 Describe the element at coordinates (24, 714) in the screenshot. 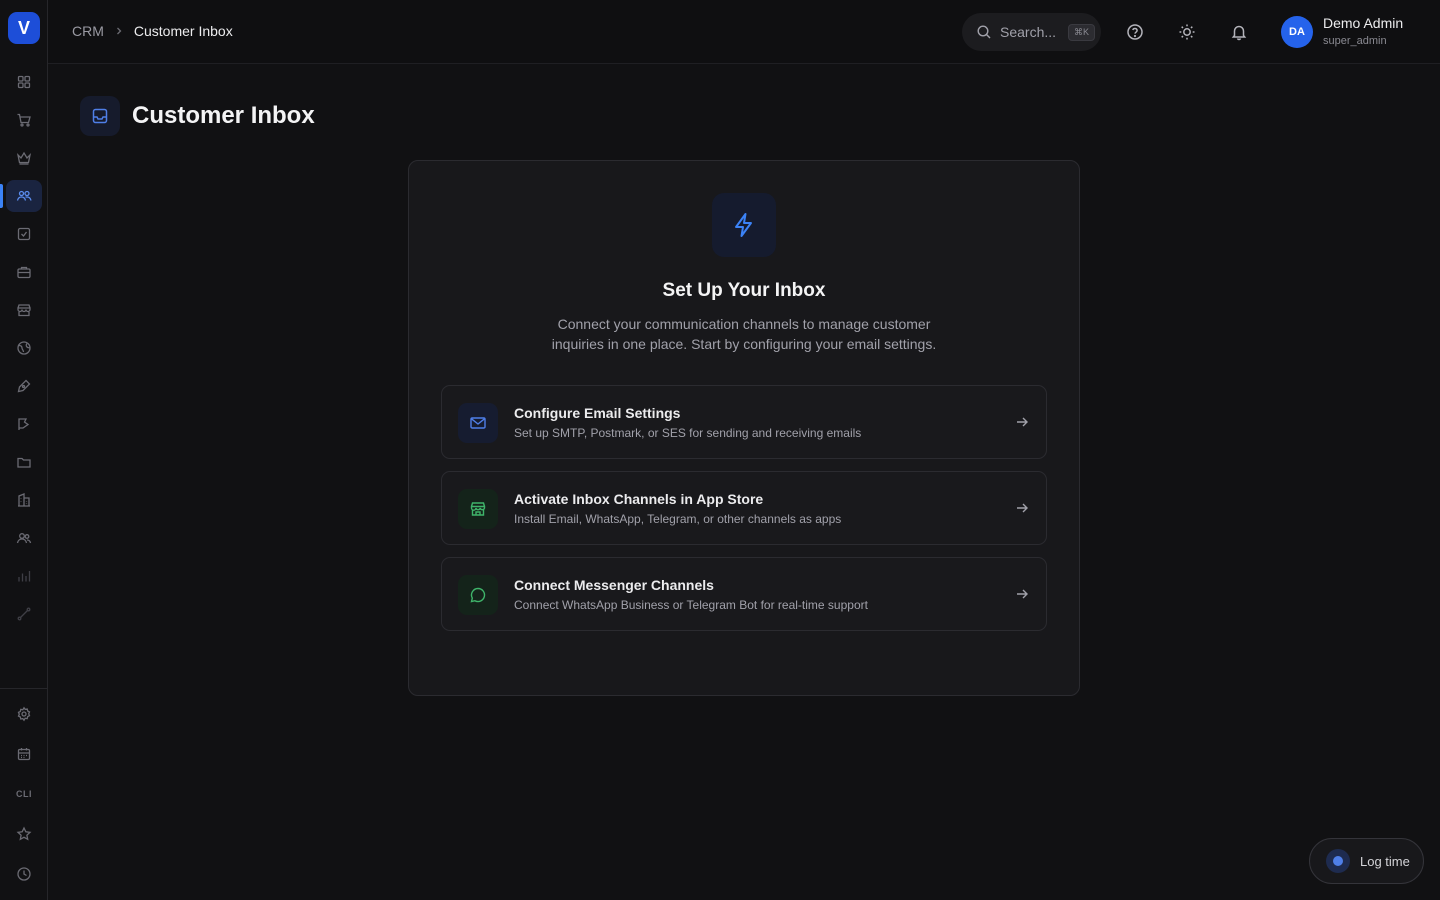

I see `settings-gear-icon` at that location.